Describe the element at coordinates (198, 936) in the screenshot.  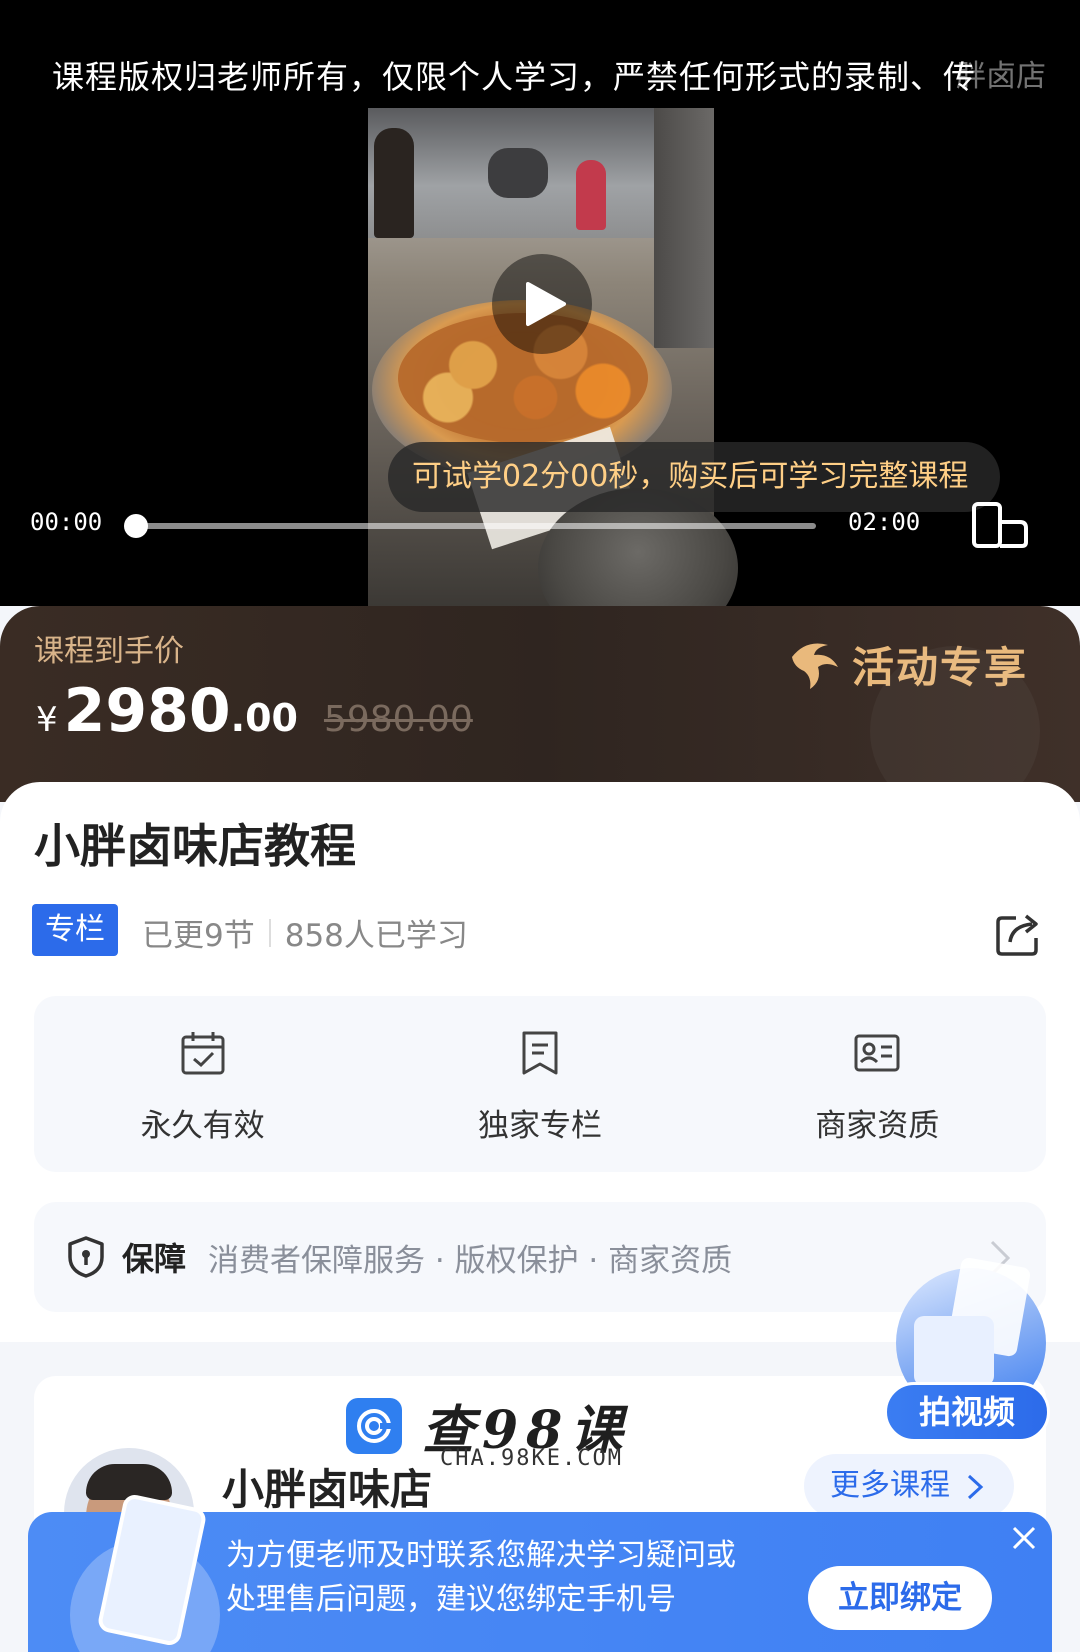
I see `update-count: 已更9节` at that location.